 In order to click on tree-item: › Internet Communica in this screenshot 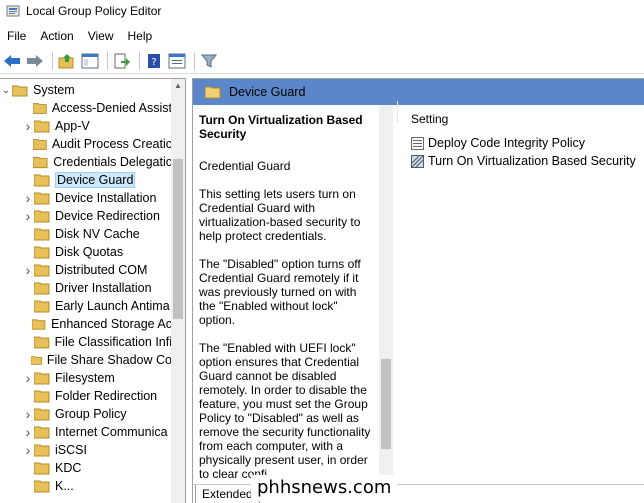, I will do `click(86, 432)`.